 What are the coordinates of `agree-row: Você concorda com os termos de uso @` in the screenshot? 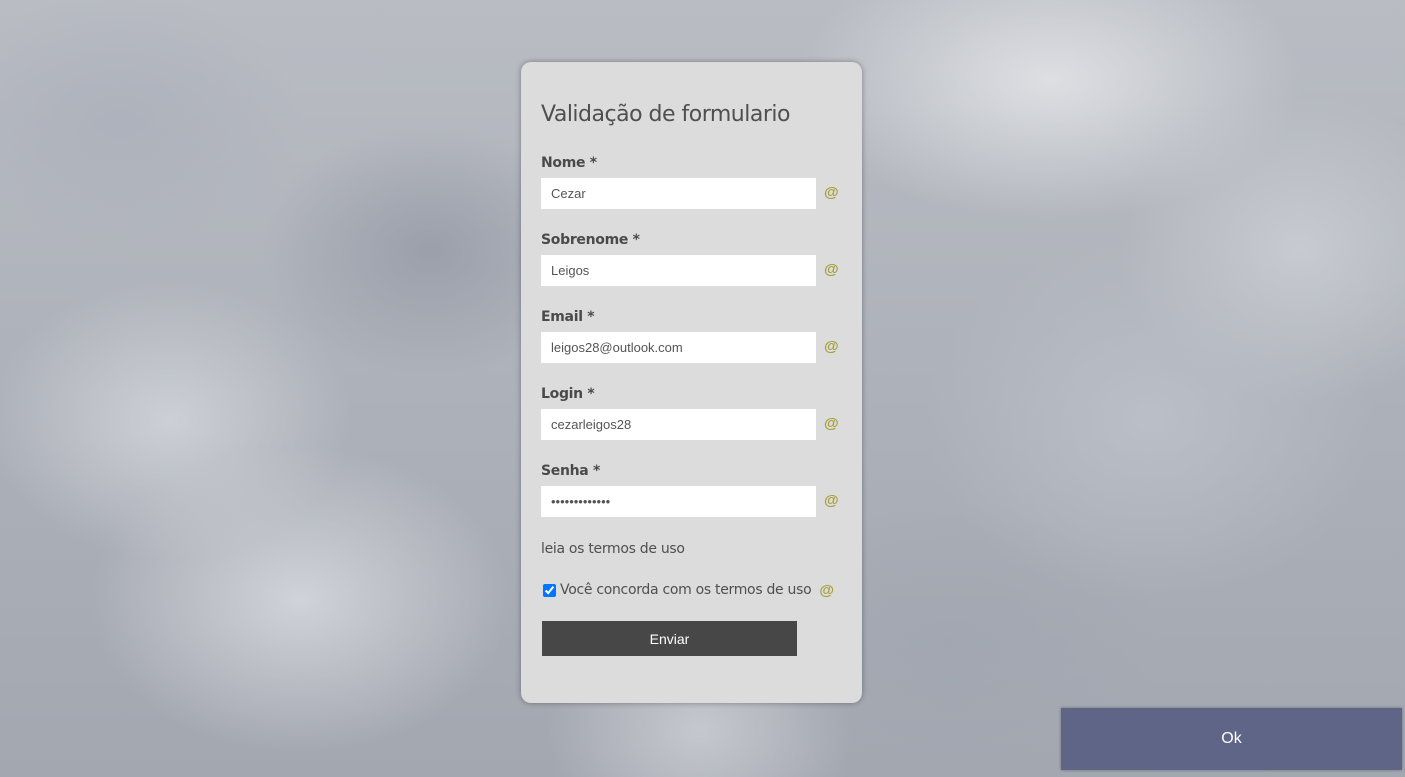 It's located at (687, 590).